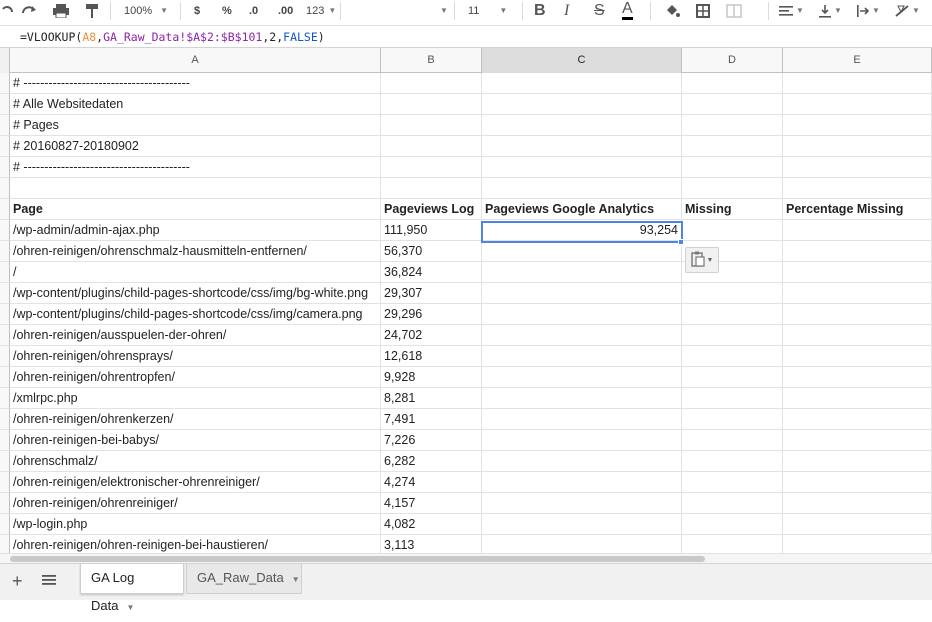  What do you see at coordinates (431, 440) in the screenshot?
I see `cell-b: 7,226` at bounding box center [431, 440].